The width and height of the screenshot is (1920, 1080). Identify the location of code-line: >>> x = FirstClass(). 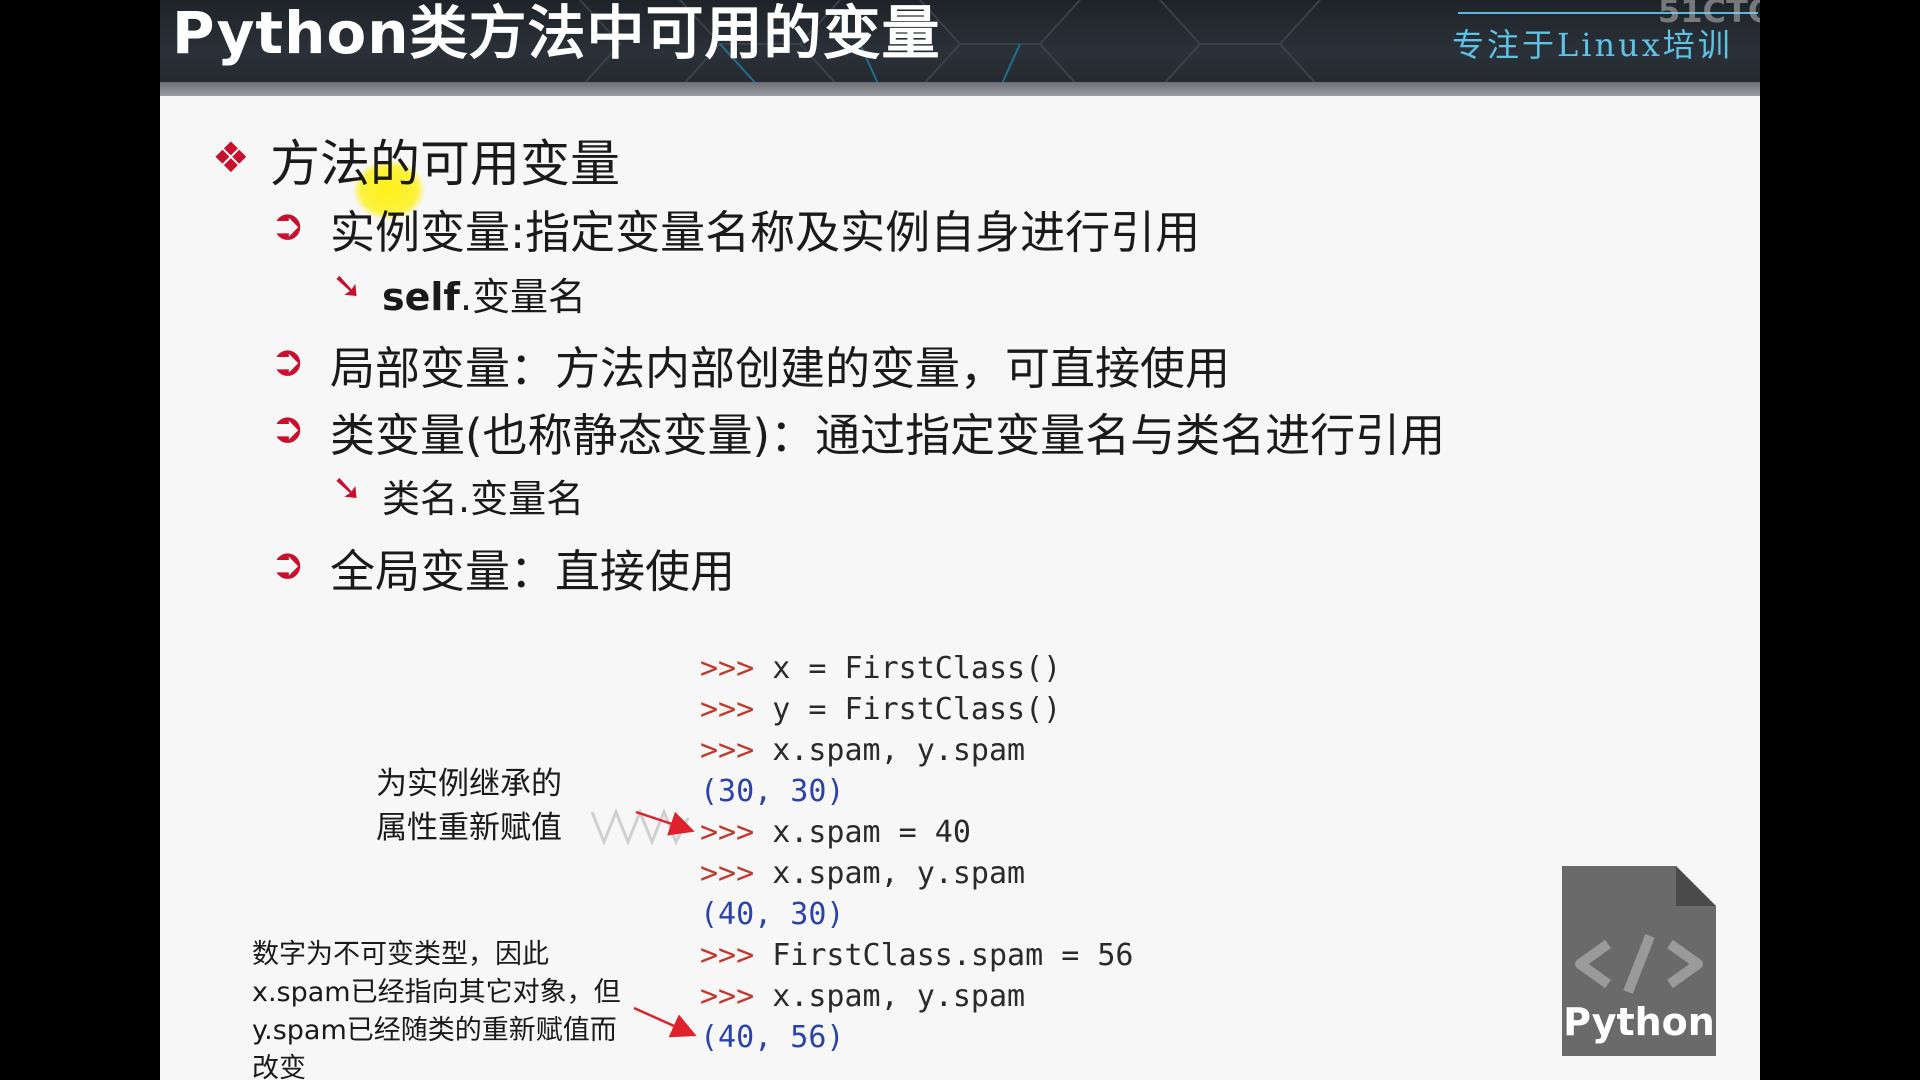
(881, 668).